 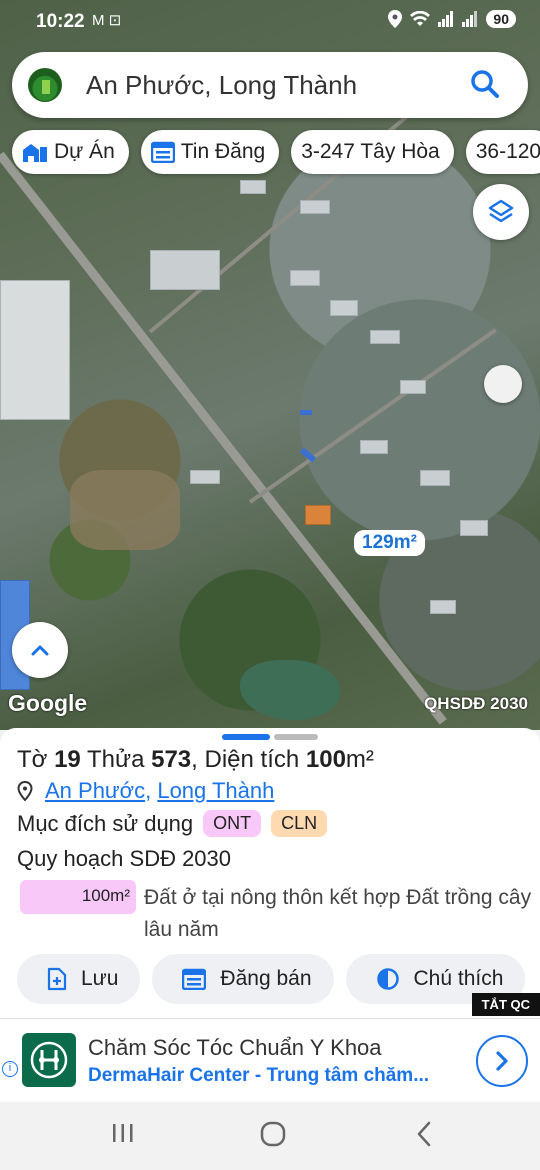 What do you see at coordinates (232, 823) in the screenshot?
I see `tag-ont: ONT` at bounding box center [232, 823].